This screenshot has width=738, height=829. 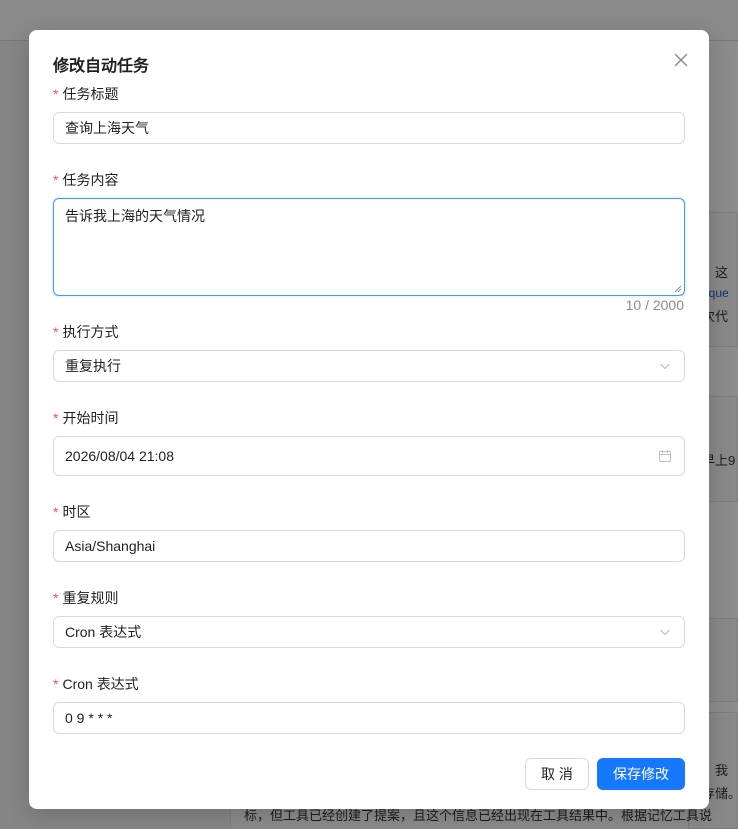 What do you see at coordinates (369, 456) in the screenshot?
I see `start-time-picker: 2026/08/04 21:08` at bounding box center [369, 456].